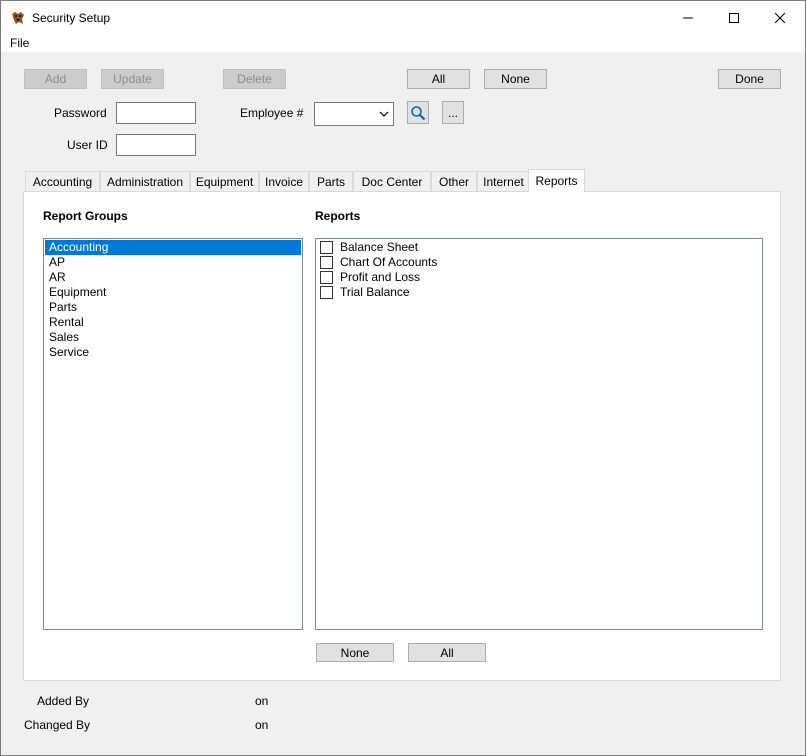  Describe the element at coordinates (503, 181) in the screenshot. I see `tab-internet: Internet` at that location.